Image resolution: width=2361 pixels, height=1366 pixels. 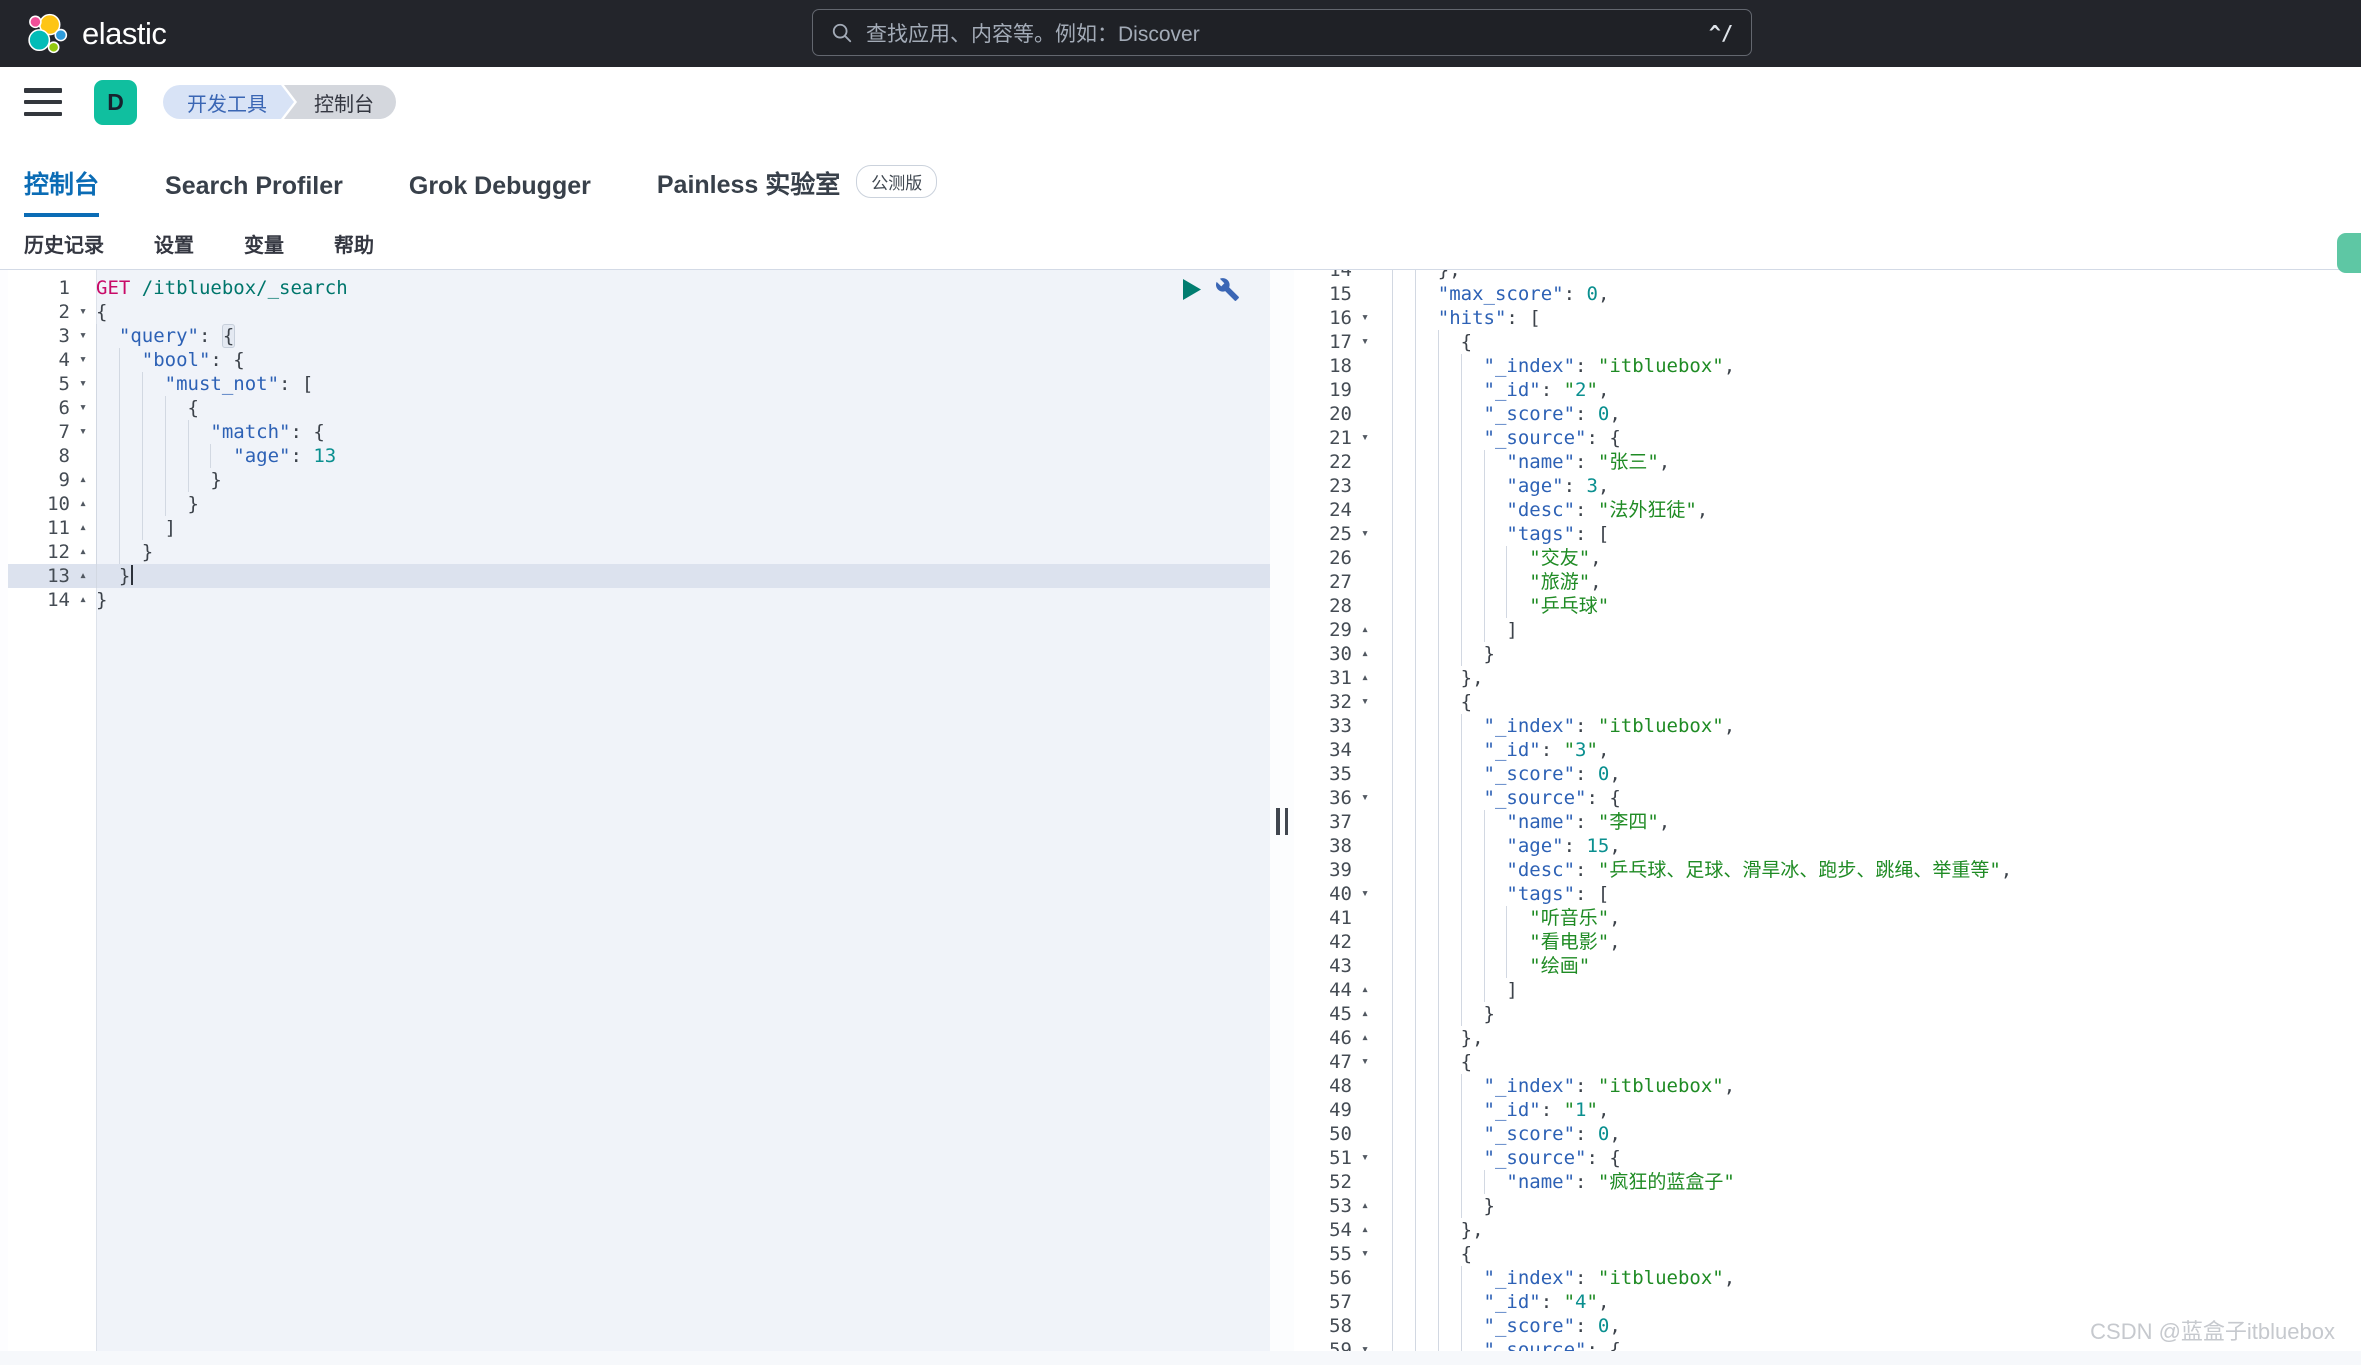 What do you see at coordinates (1827, 1038) in the screenshot?
I see `code-line: 46 ▴},` at bounding box center [1827, 1038].